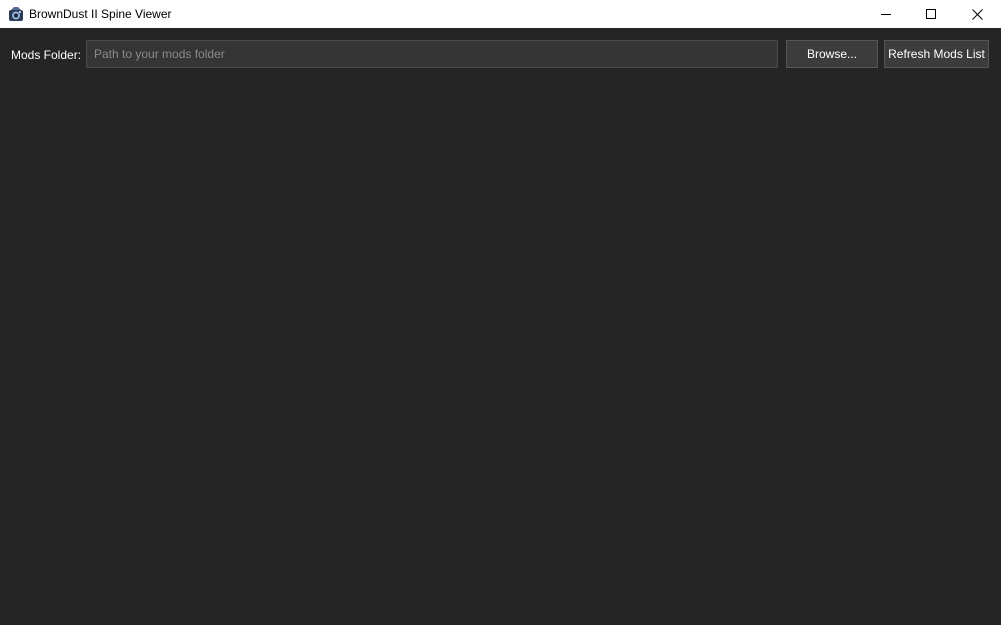 This screenshot has width=1001, height=625. I want to click on maximize-button, so click(931, 14).